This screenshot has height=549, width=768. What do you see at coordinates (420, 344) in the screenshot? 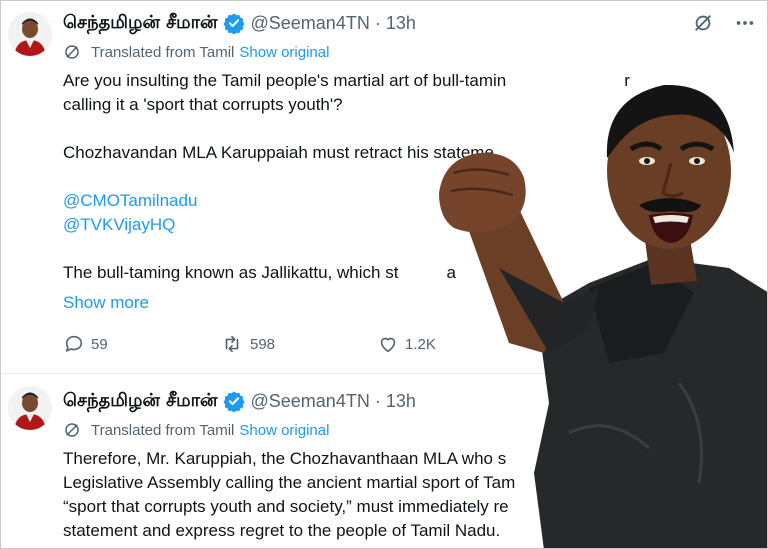
I see `like-count: 1.2K` at bounding box center [420, 344].